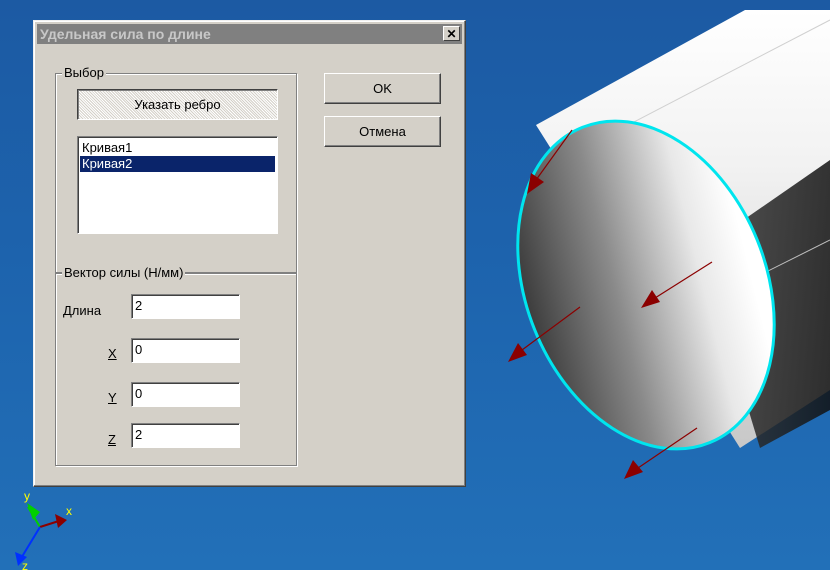 Image resolution: width=830 pixels, height=570 pixels. I want to click on close-button: ✕, so click(451, 33).